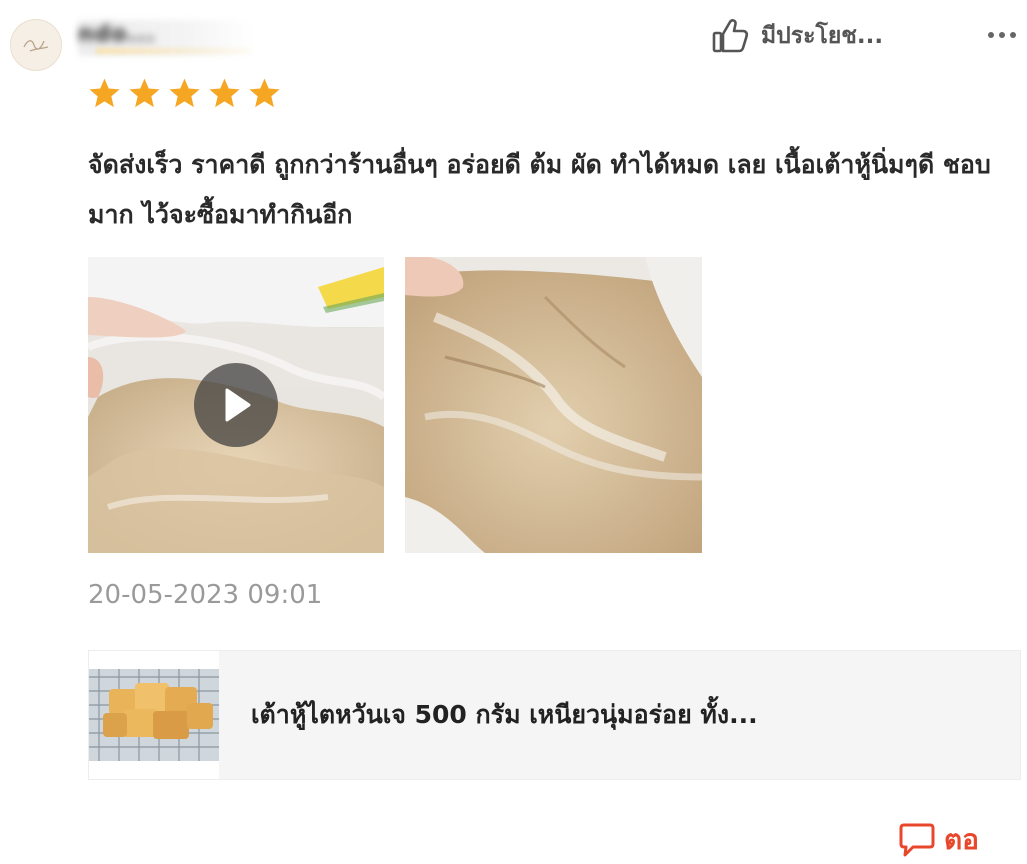  I want to click on avatar-signature-icon, so click(36, 46).